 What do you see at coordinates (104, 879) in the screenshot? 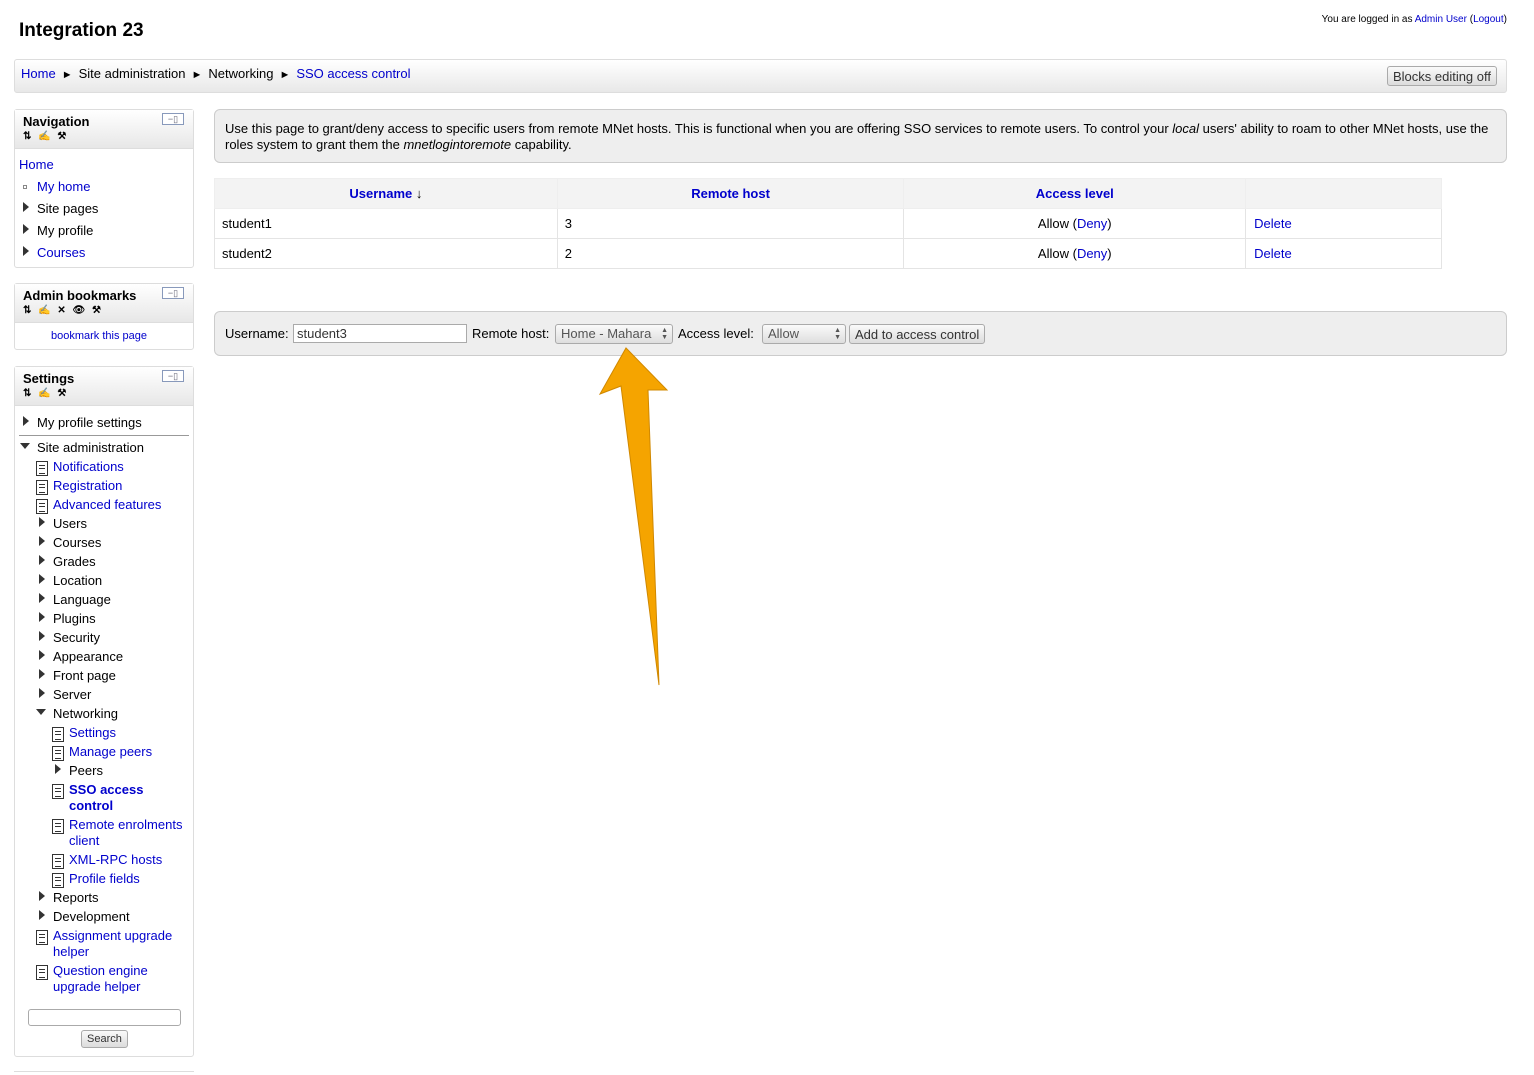
I see `networking-profile-fields: Profile fields` at bounding box center [104, 879].